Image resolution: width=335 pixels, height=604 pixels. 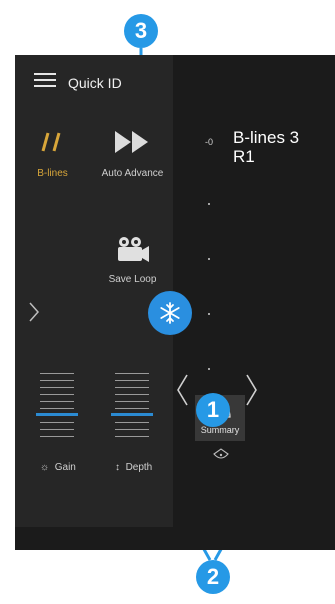 I want to click on save-loop-label: Save Loop, so click(x=132, y=279).